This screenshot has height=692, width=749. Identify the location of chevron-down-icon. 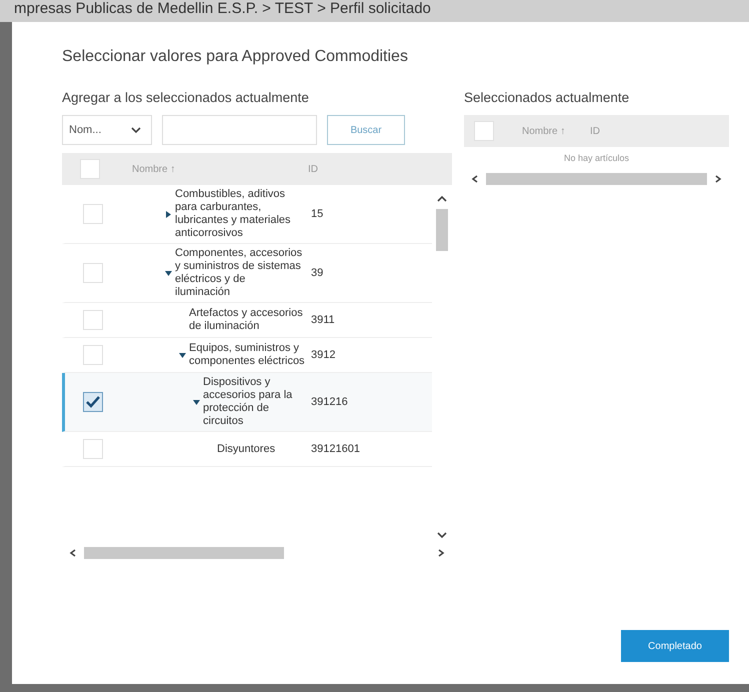
(136, 130).